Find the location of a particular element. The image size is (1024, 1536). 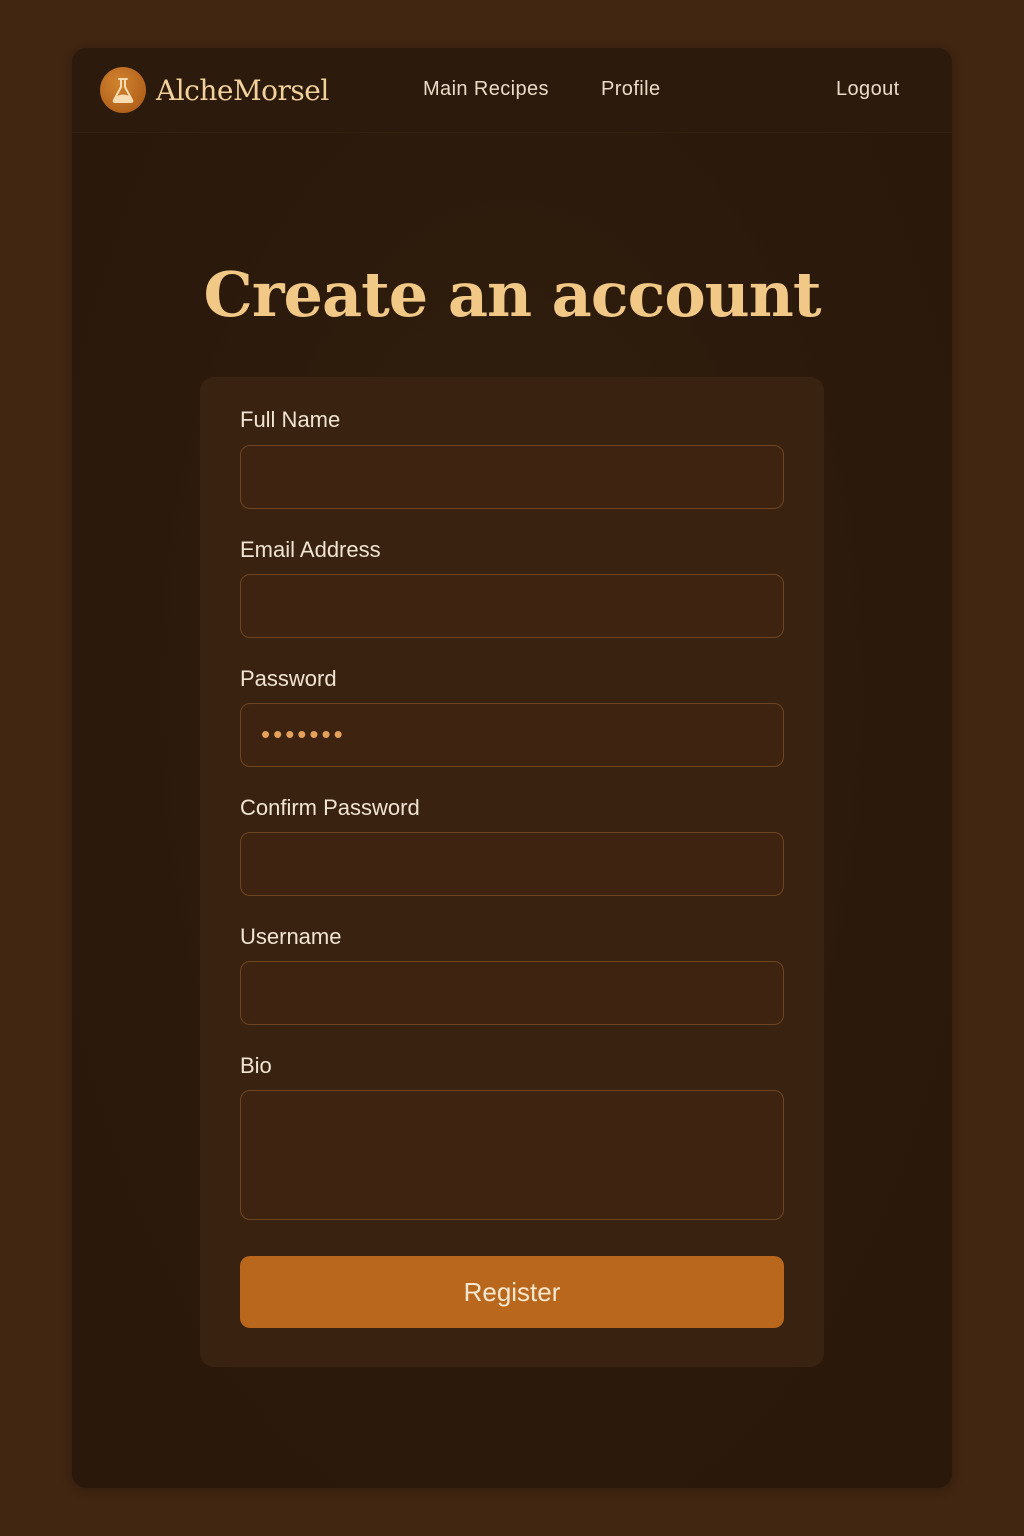

username-input is located at coordinates (512, 993).